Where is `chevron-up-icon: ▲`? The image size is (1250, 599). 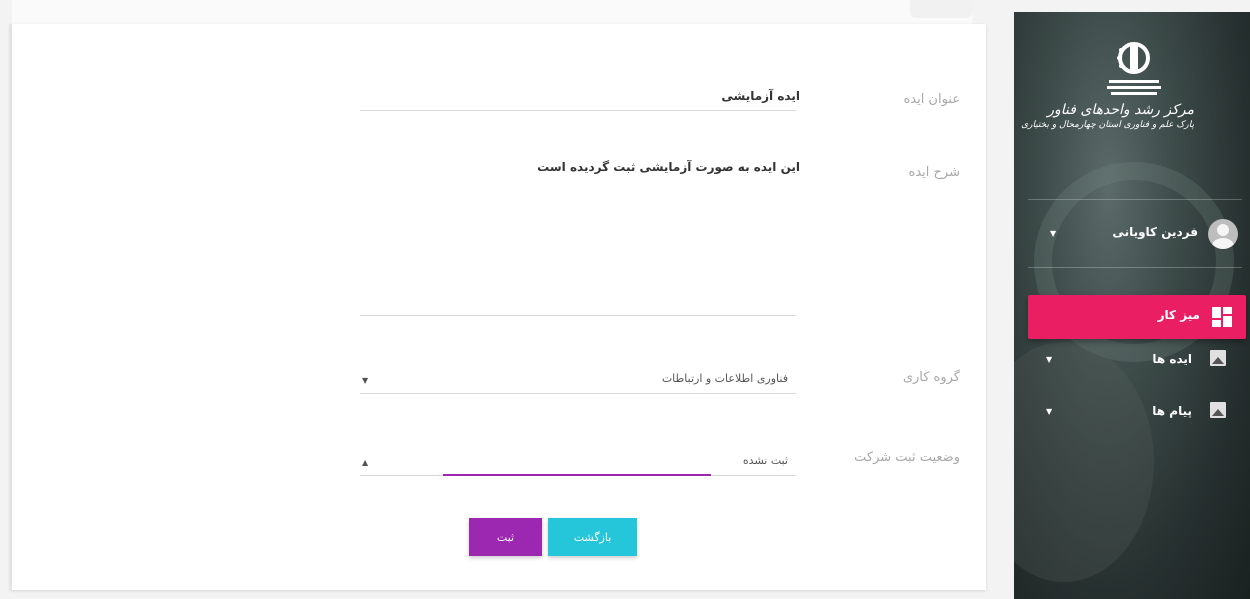
chevron-up-icon: ▲ is located at coordinates (365, 462).